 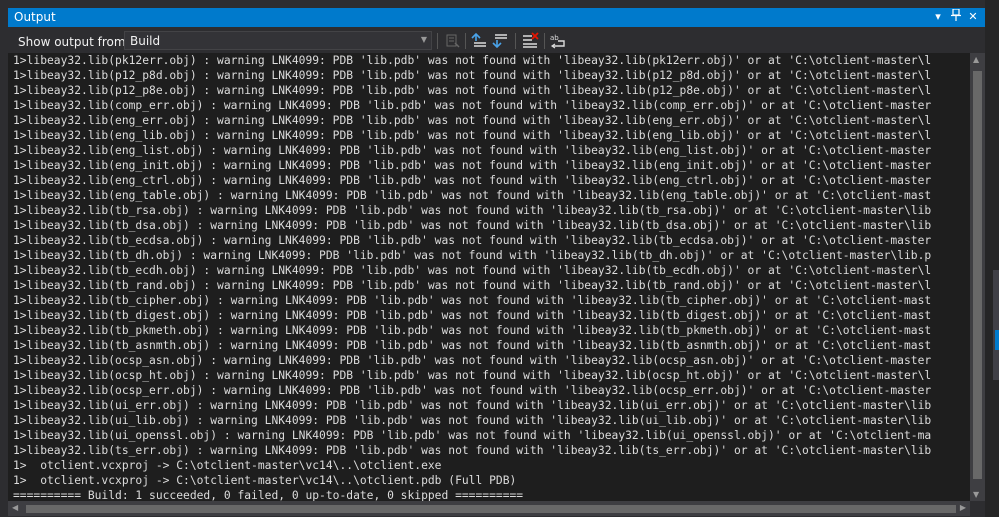 What do you see at coordinates (992, 258) in the screenshot?
I see `adjacent-panel-edge` at bounding box center [992, 258].